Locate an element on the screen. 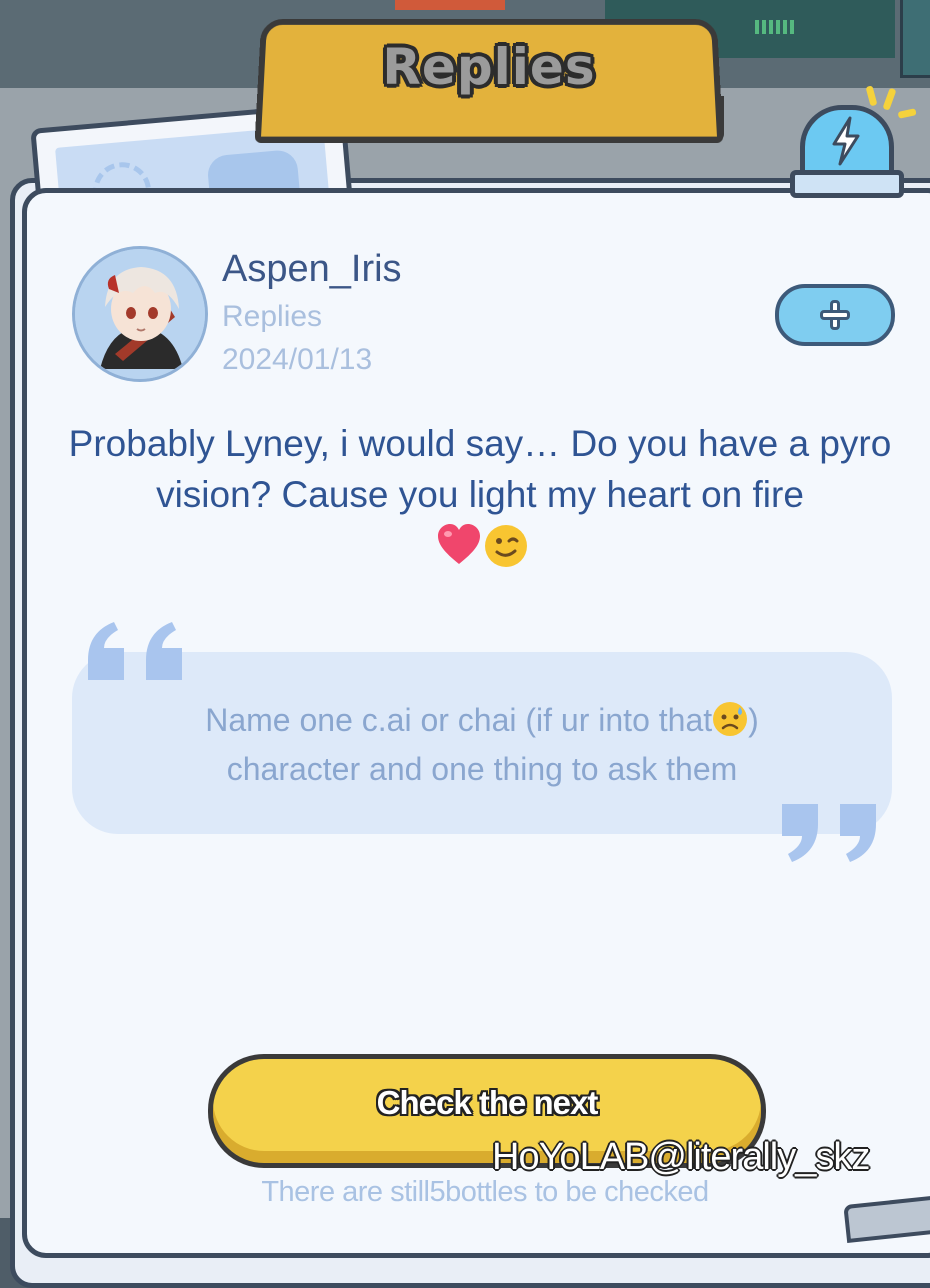  open-quote-icon is located at coordinates (135, 651).